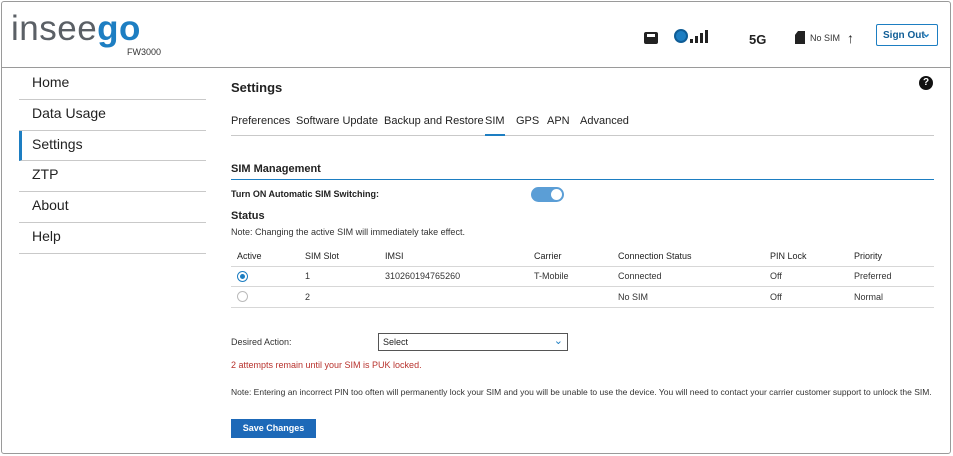 This screenshot has height=456, width=953. I want to click on connection-status-cell: No SIM, so click(694, 297).